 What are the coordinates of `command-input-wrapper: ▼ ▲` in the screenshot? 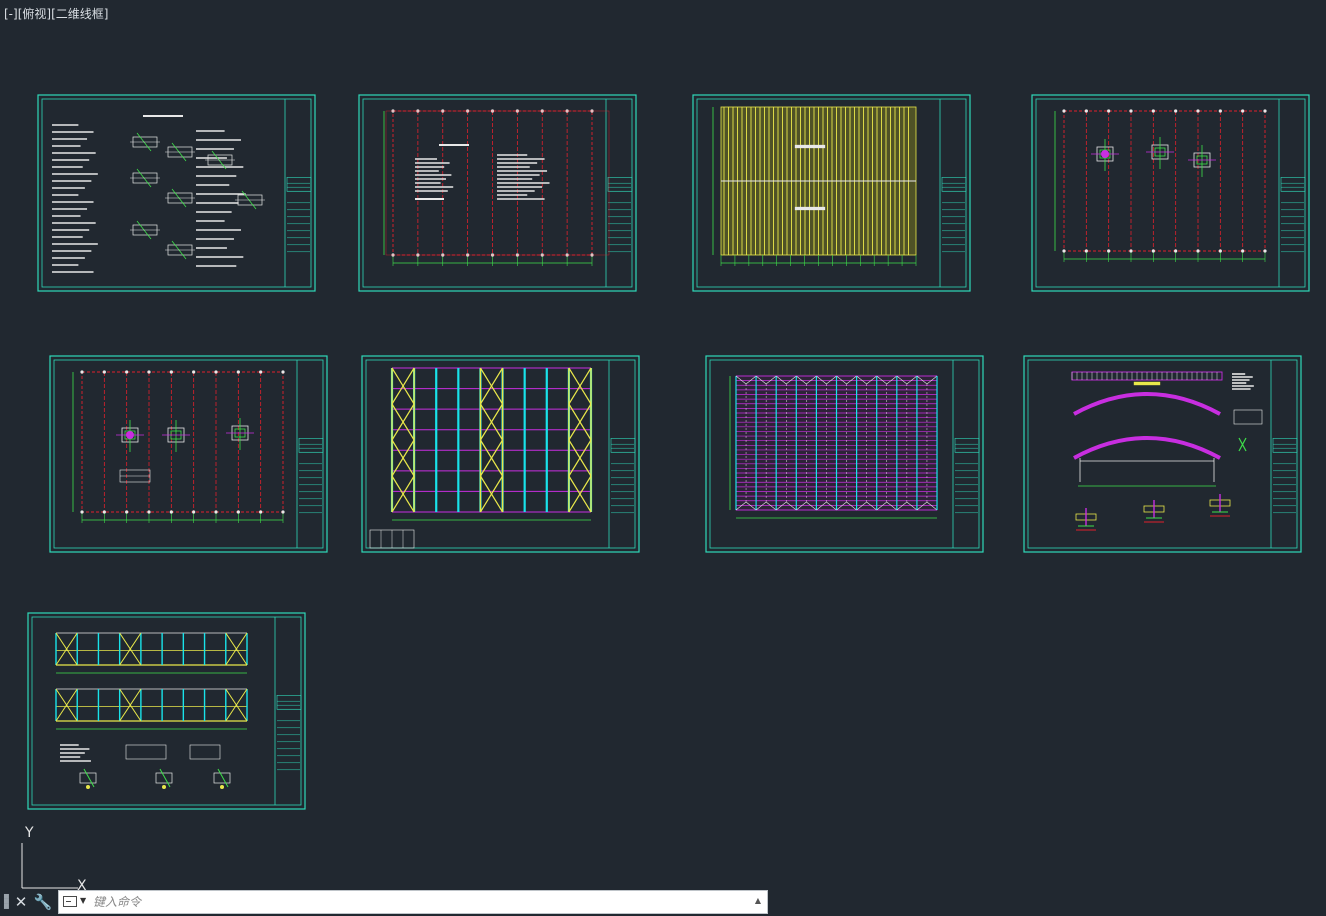 It's located at (413, 902).